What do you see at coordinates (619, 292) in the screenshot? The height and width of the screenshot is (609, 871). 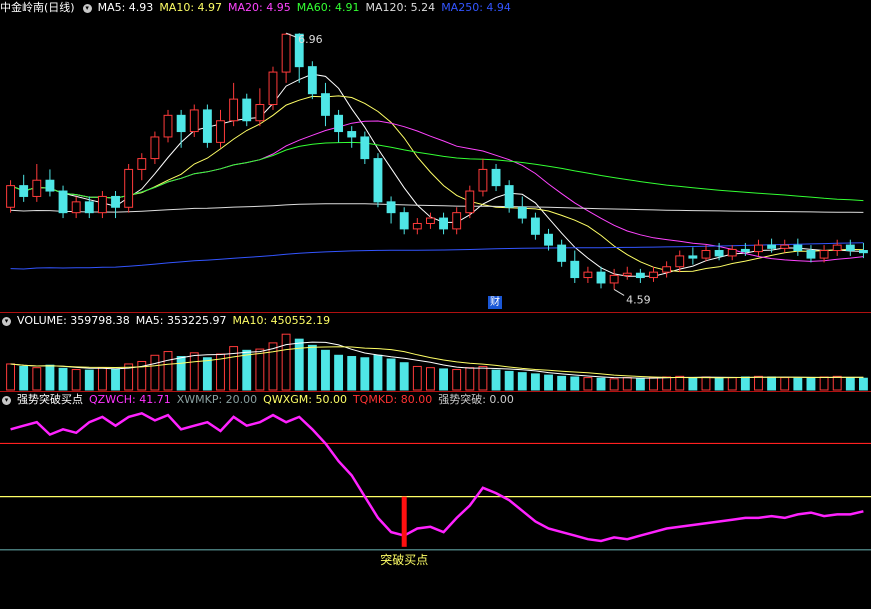 I see `low-marker-line` at bounding box center [619, 292].